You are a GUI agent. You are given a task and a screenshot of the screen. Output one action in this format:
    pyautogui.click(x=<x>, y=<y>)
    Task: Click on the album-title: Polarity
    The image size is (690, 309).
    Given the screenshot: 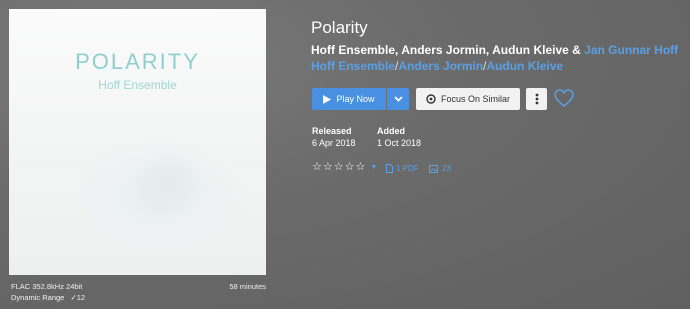 What is the action you would take?
    pyautogui.click(x=339, y=27)
    